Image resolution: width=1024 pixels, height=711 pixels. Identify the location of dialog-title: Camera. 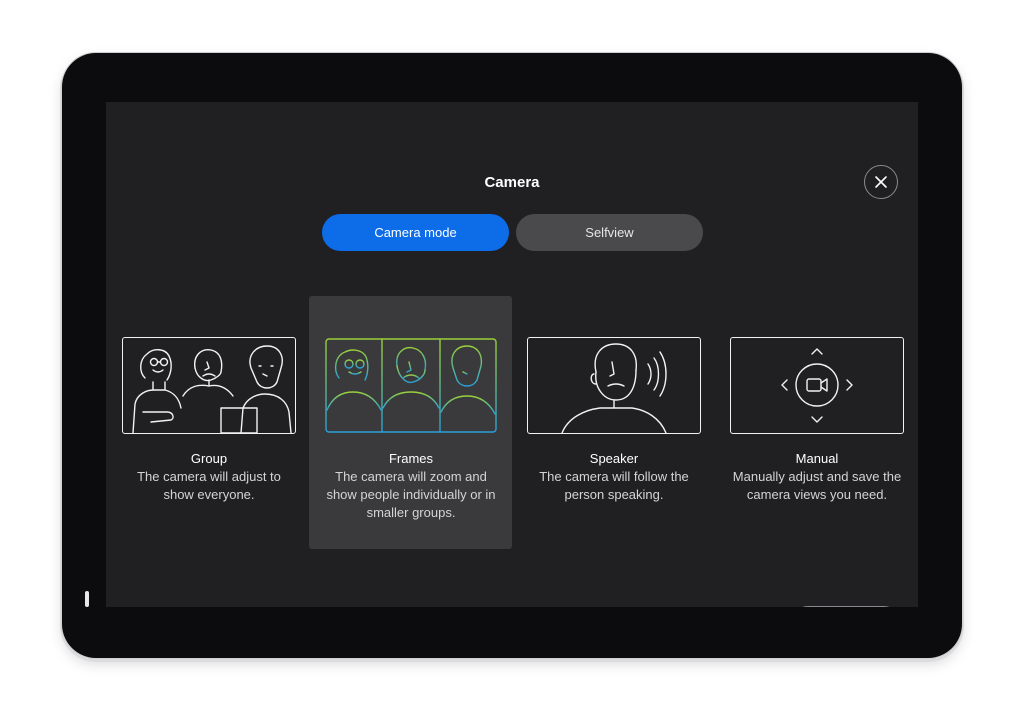
(512, 182).